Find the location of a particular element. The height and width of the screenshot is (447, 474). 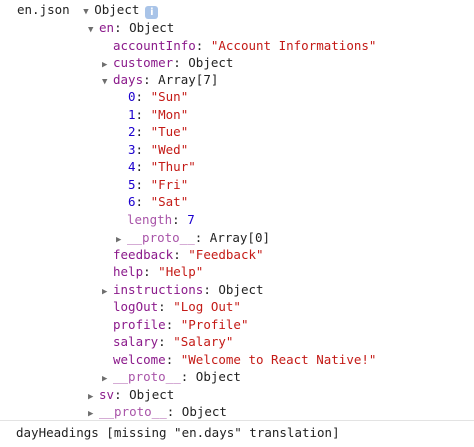

array-value: "Mon" is located at coordinates (169, 114).